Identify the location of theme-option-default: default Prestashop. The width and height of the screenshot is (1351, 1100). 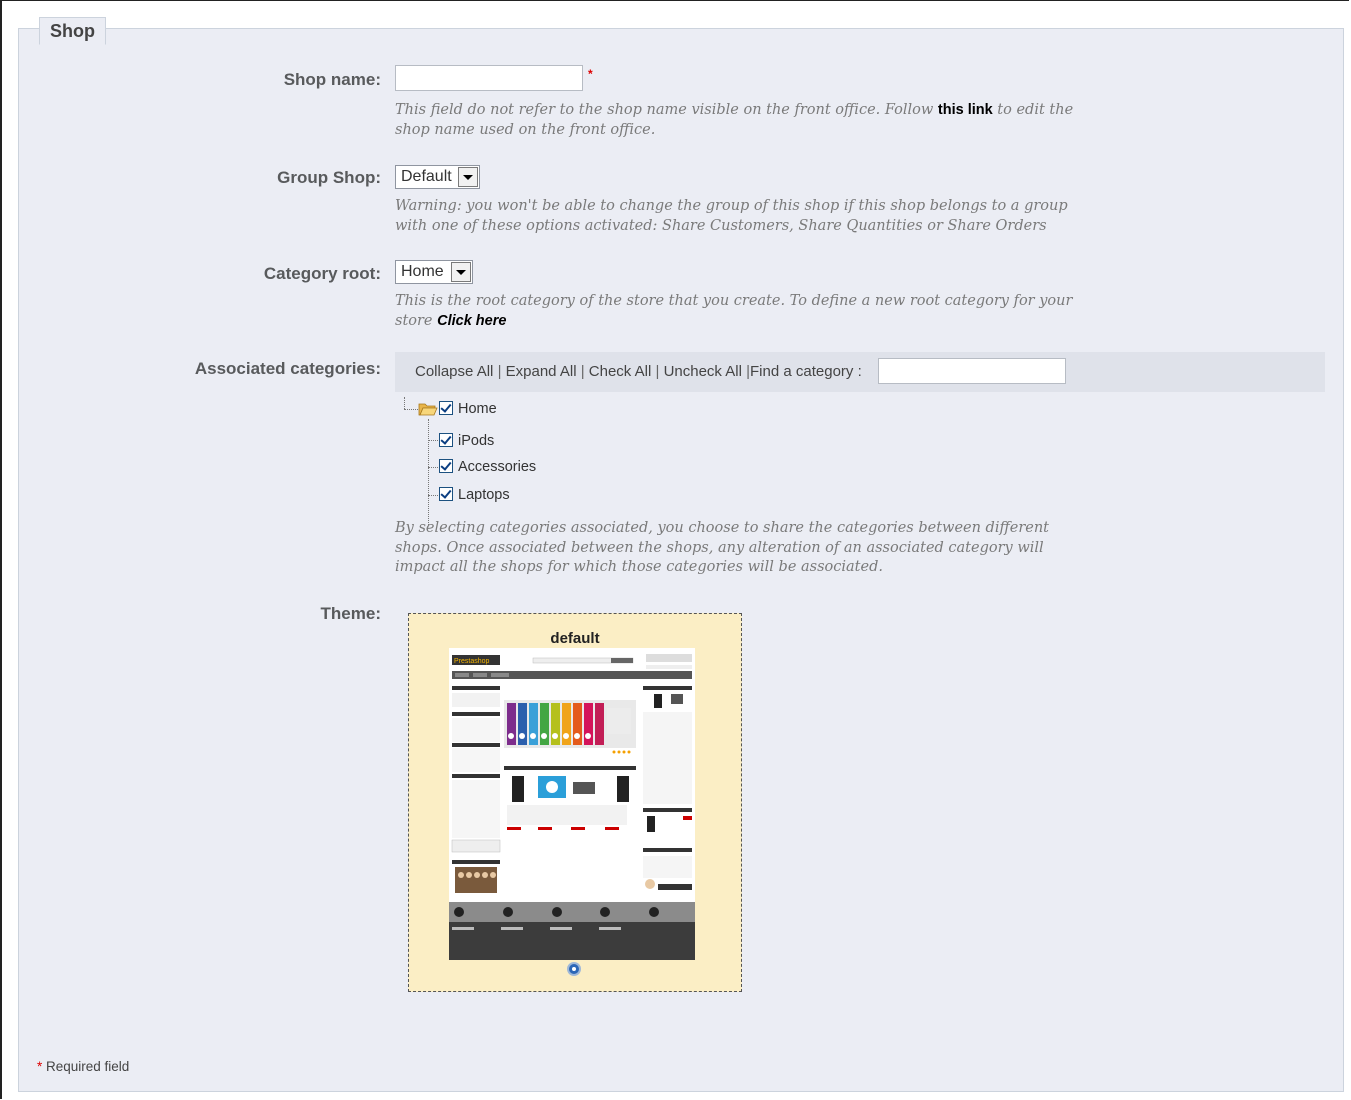
(575, 802).